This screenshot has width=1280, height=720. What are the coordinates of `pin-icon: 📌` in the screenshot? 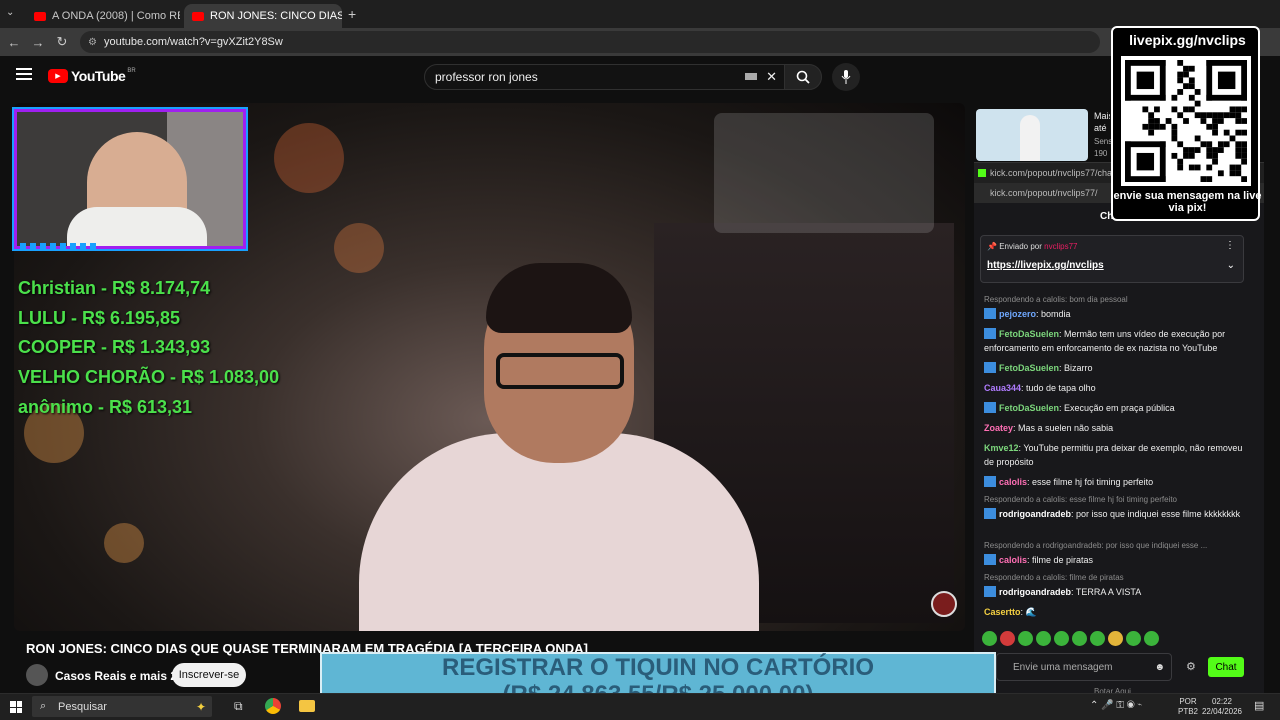 It's located at (992, 246).